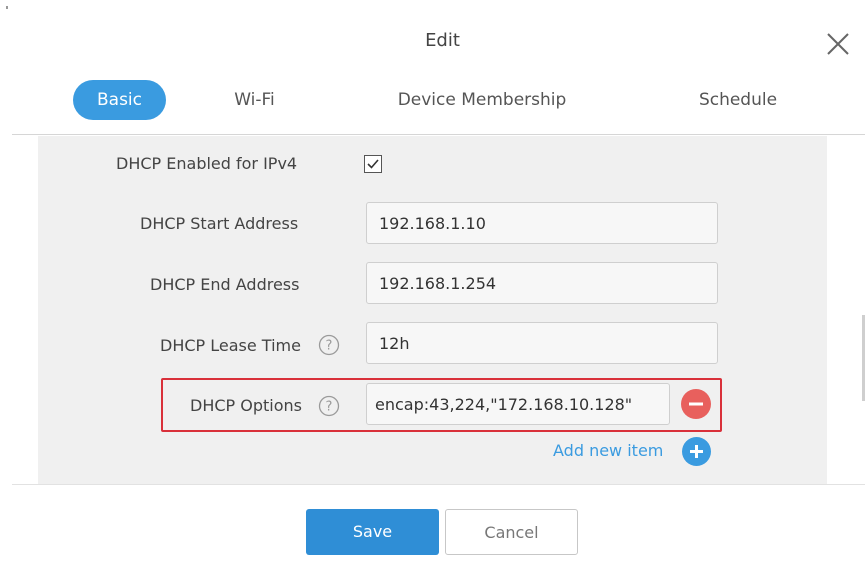 The height and width of the screenshot is (574, 865). Describe the element at coordinates (438, 134) in the screenshot. I see `tabs-divider` at that location.